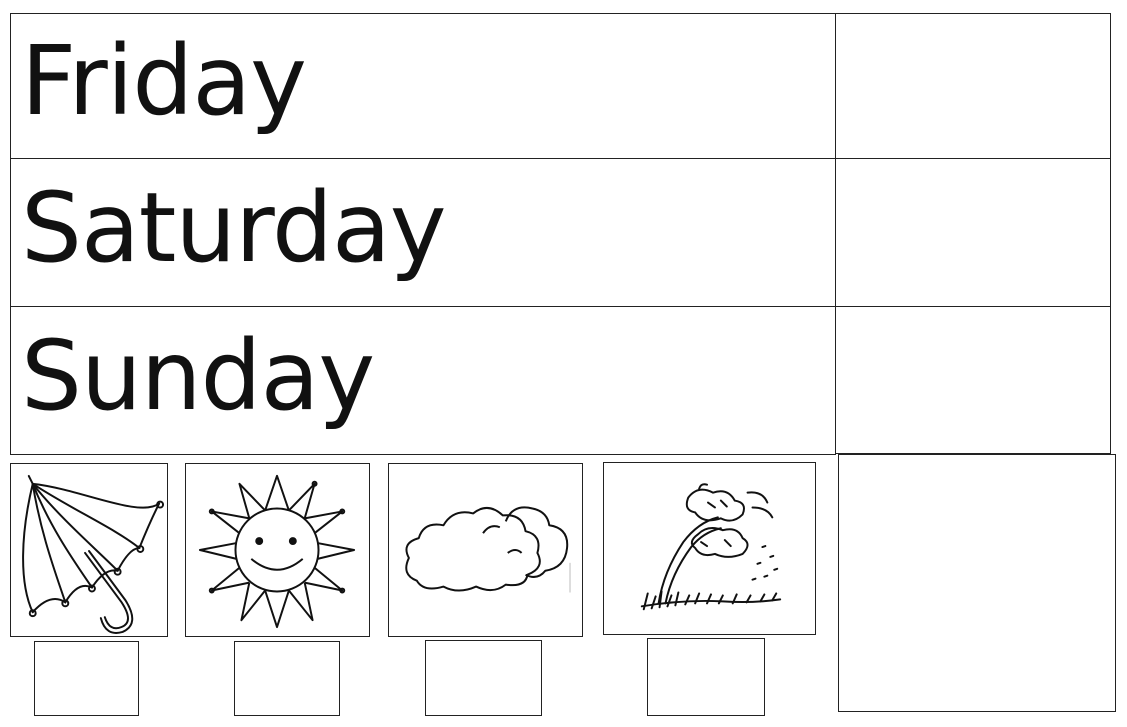 This screenshot has height=727, width=1127. I want to click on picture-card-umbrella, so click(89, 550).